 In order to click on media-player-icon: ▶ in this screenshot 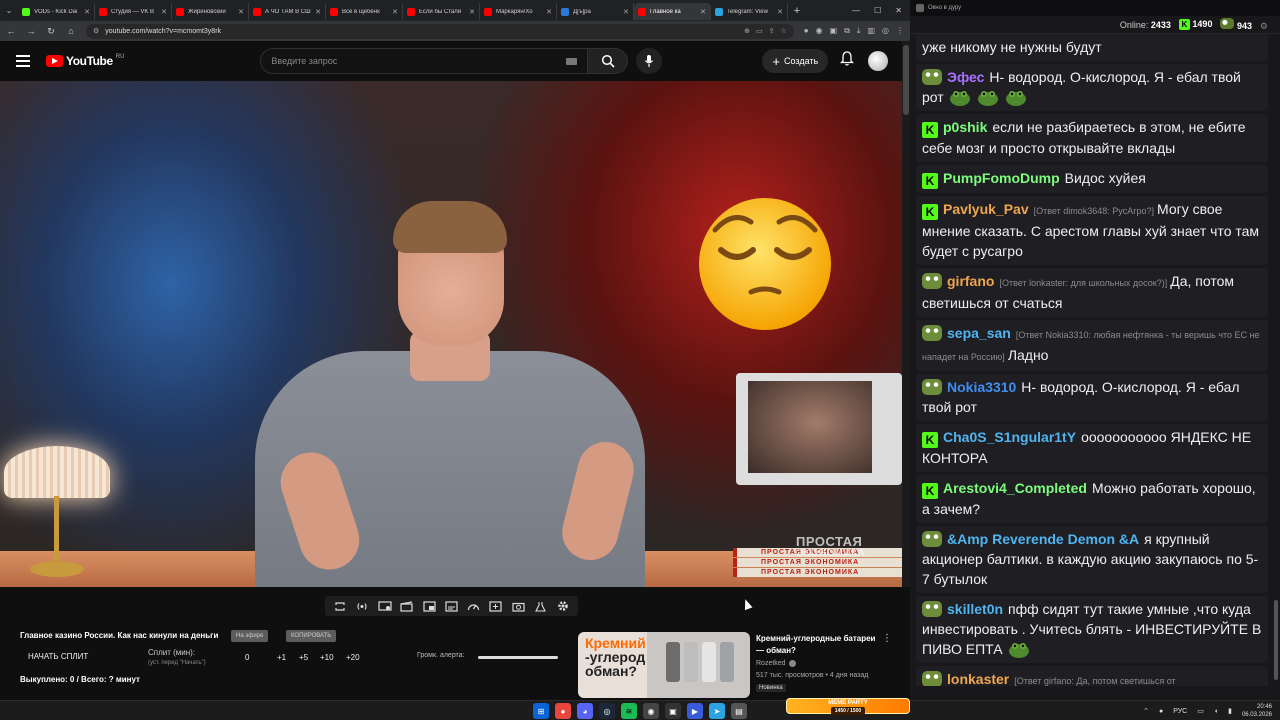, I will do `click(695, 711)`.